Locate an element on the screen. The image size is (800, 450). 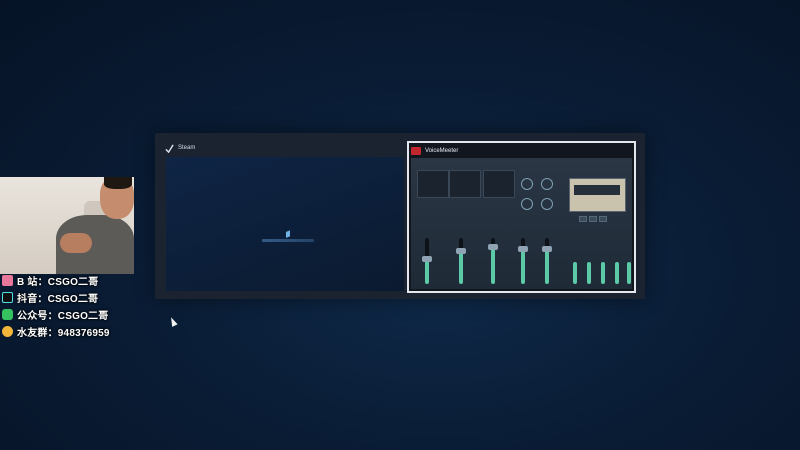
social-row-wechat: 公众号：CSGO二哥 is located at coordinates (55, 314).